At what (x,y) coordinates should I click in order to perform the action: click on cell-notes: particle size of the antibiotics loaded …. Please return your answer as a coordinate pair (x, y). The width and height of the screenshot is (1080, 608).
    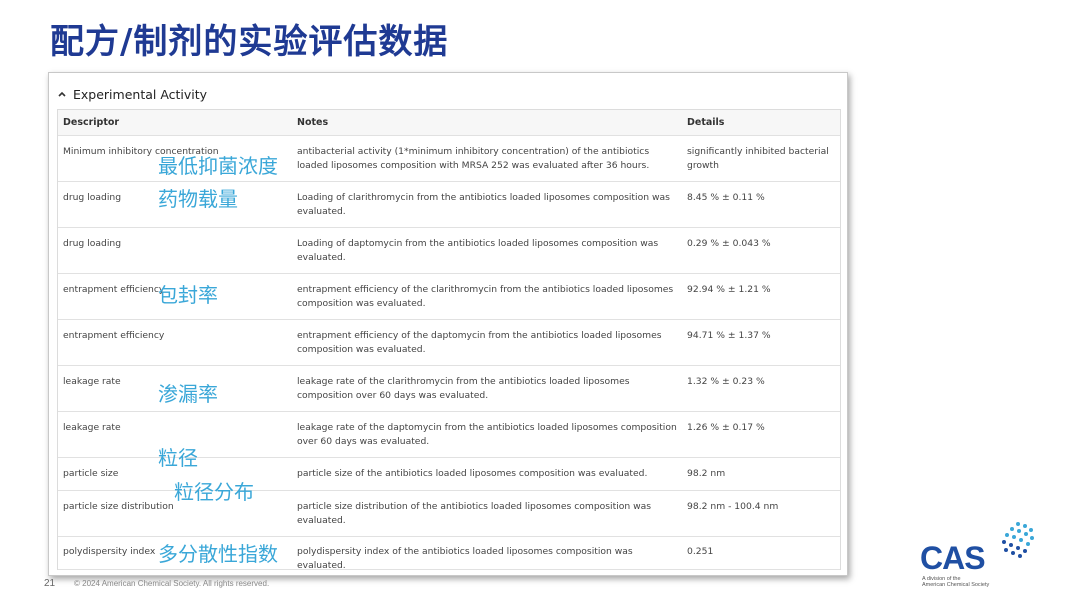
    Looking at the image, I should click on (472, 473).